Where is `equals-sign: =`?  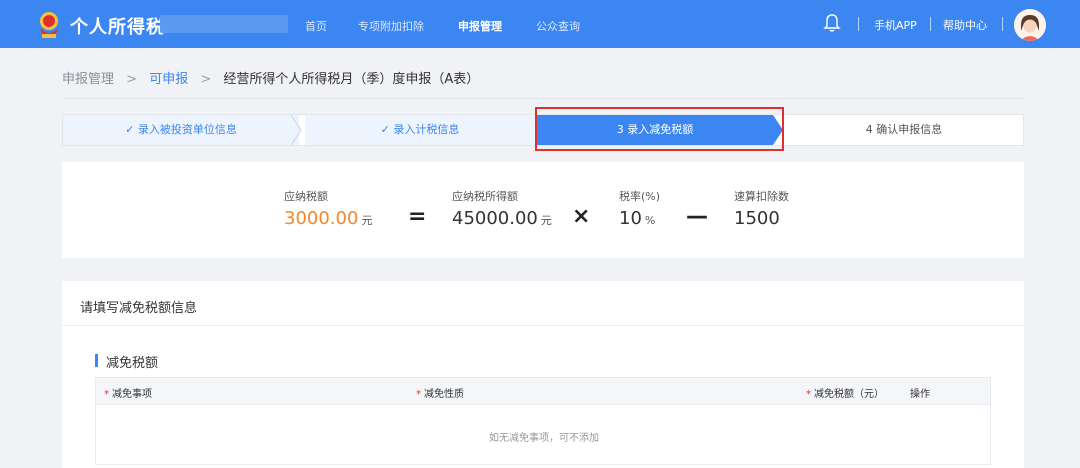 equals-sign: = is located at coordinates (417, 216).